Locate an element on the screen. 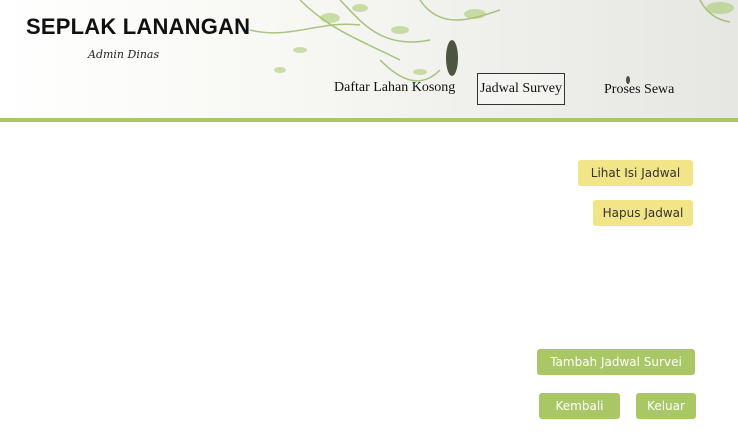 The width and height of the screenshot is (738, 446). site-subtitle: Admin Dinas is located at coordinates (124, 54).